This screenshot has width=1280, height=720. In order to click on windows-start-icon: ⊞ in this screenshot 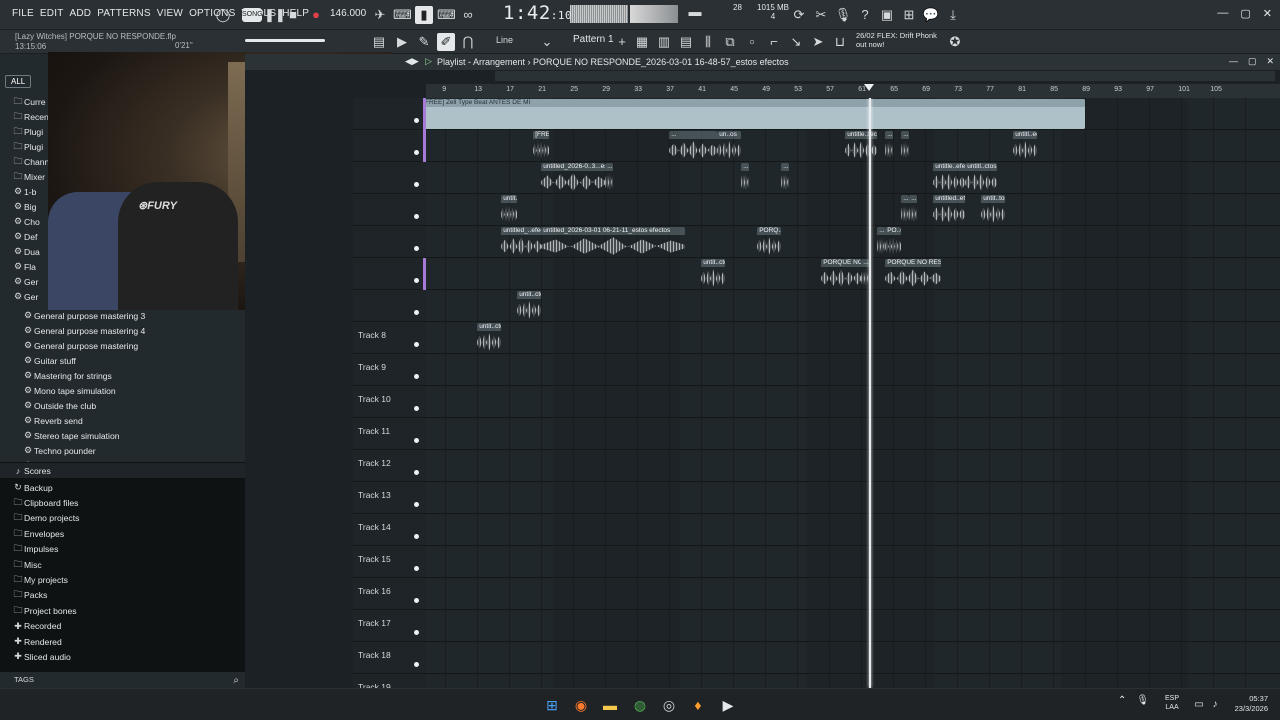, I will do `click(552, 705)`.